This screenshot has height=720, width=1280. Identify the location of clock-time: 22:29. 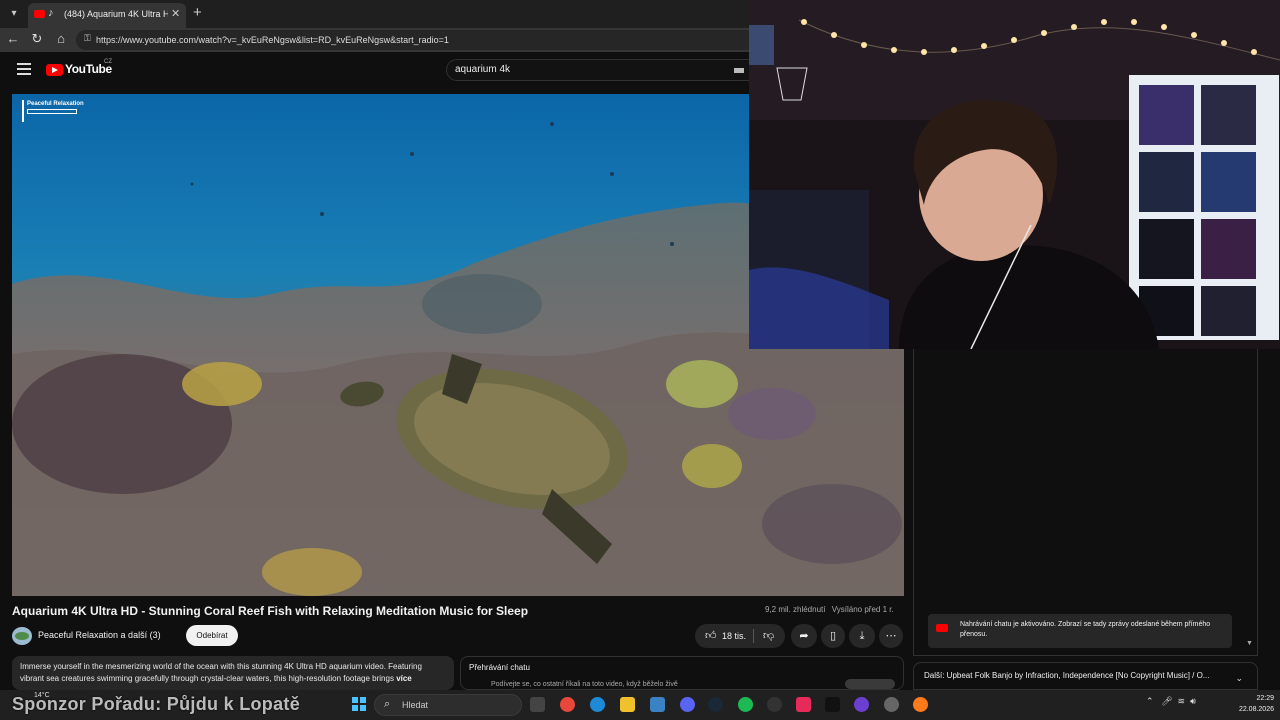
(1265, 698).